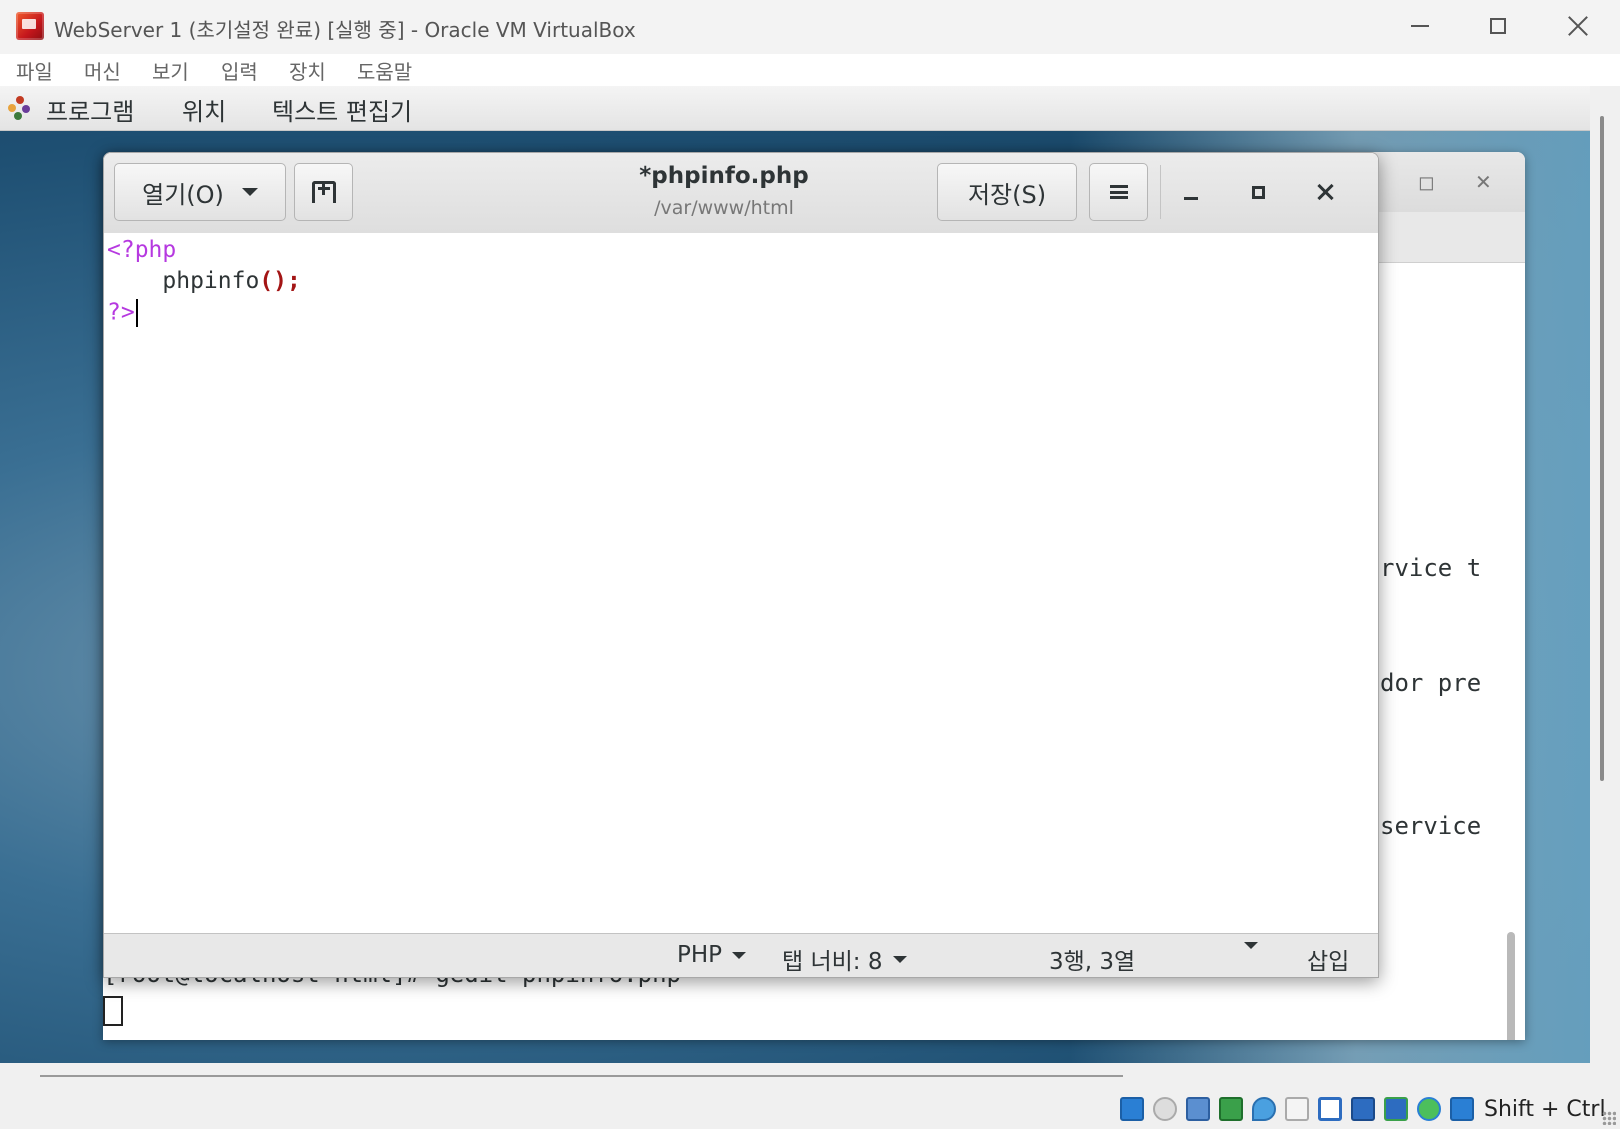 The image size is (1620, 1129). Describe the element at coordinates (211, 281) in the screenshot. I see `function-name: phpinfo` at that location.